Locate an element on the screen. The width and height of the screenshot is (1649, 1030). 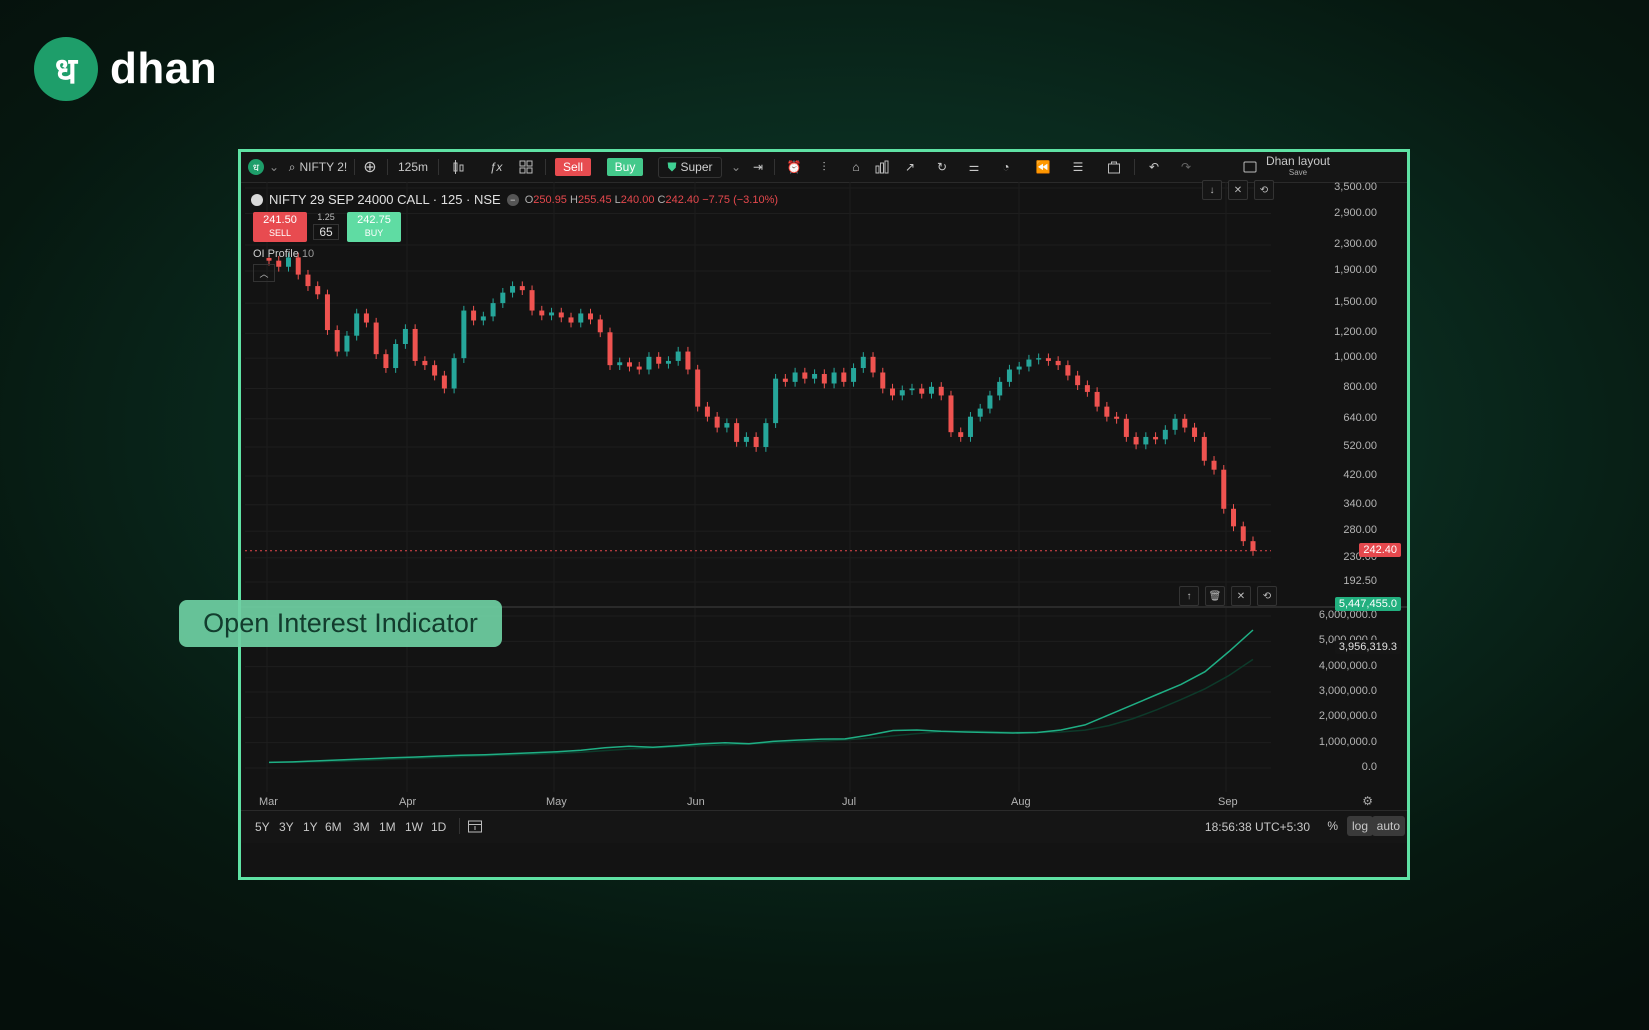
undo-icon: ↶ is located at coordinates (1154, 167).